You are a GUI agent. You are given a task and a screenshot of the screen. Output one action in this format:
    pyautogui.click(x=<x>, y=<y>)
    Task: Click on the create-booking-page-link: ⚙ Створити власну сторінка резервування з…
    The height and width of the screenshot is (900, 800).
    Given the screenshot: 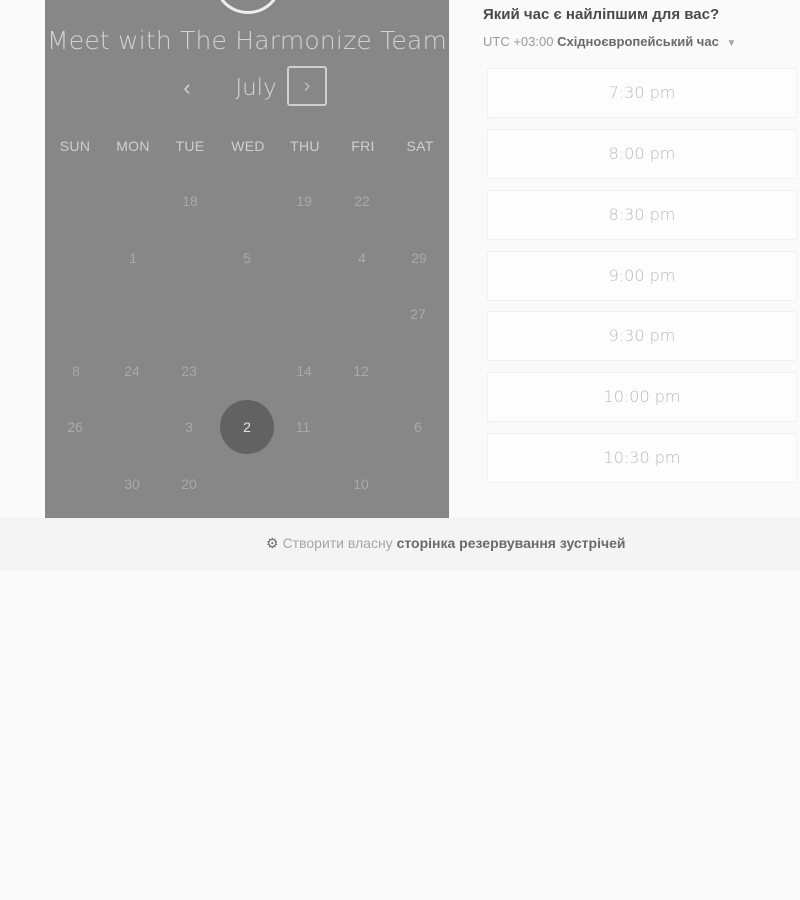 What is the action you would take?
    pyautogui.click(x=446, y=543)
    